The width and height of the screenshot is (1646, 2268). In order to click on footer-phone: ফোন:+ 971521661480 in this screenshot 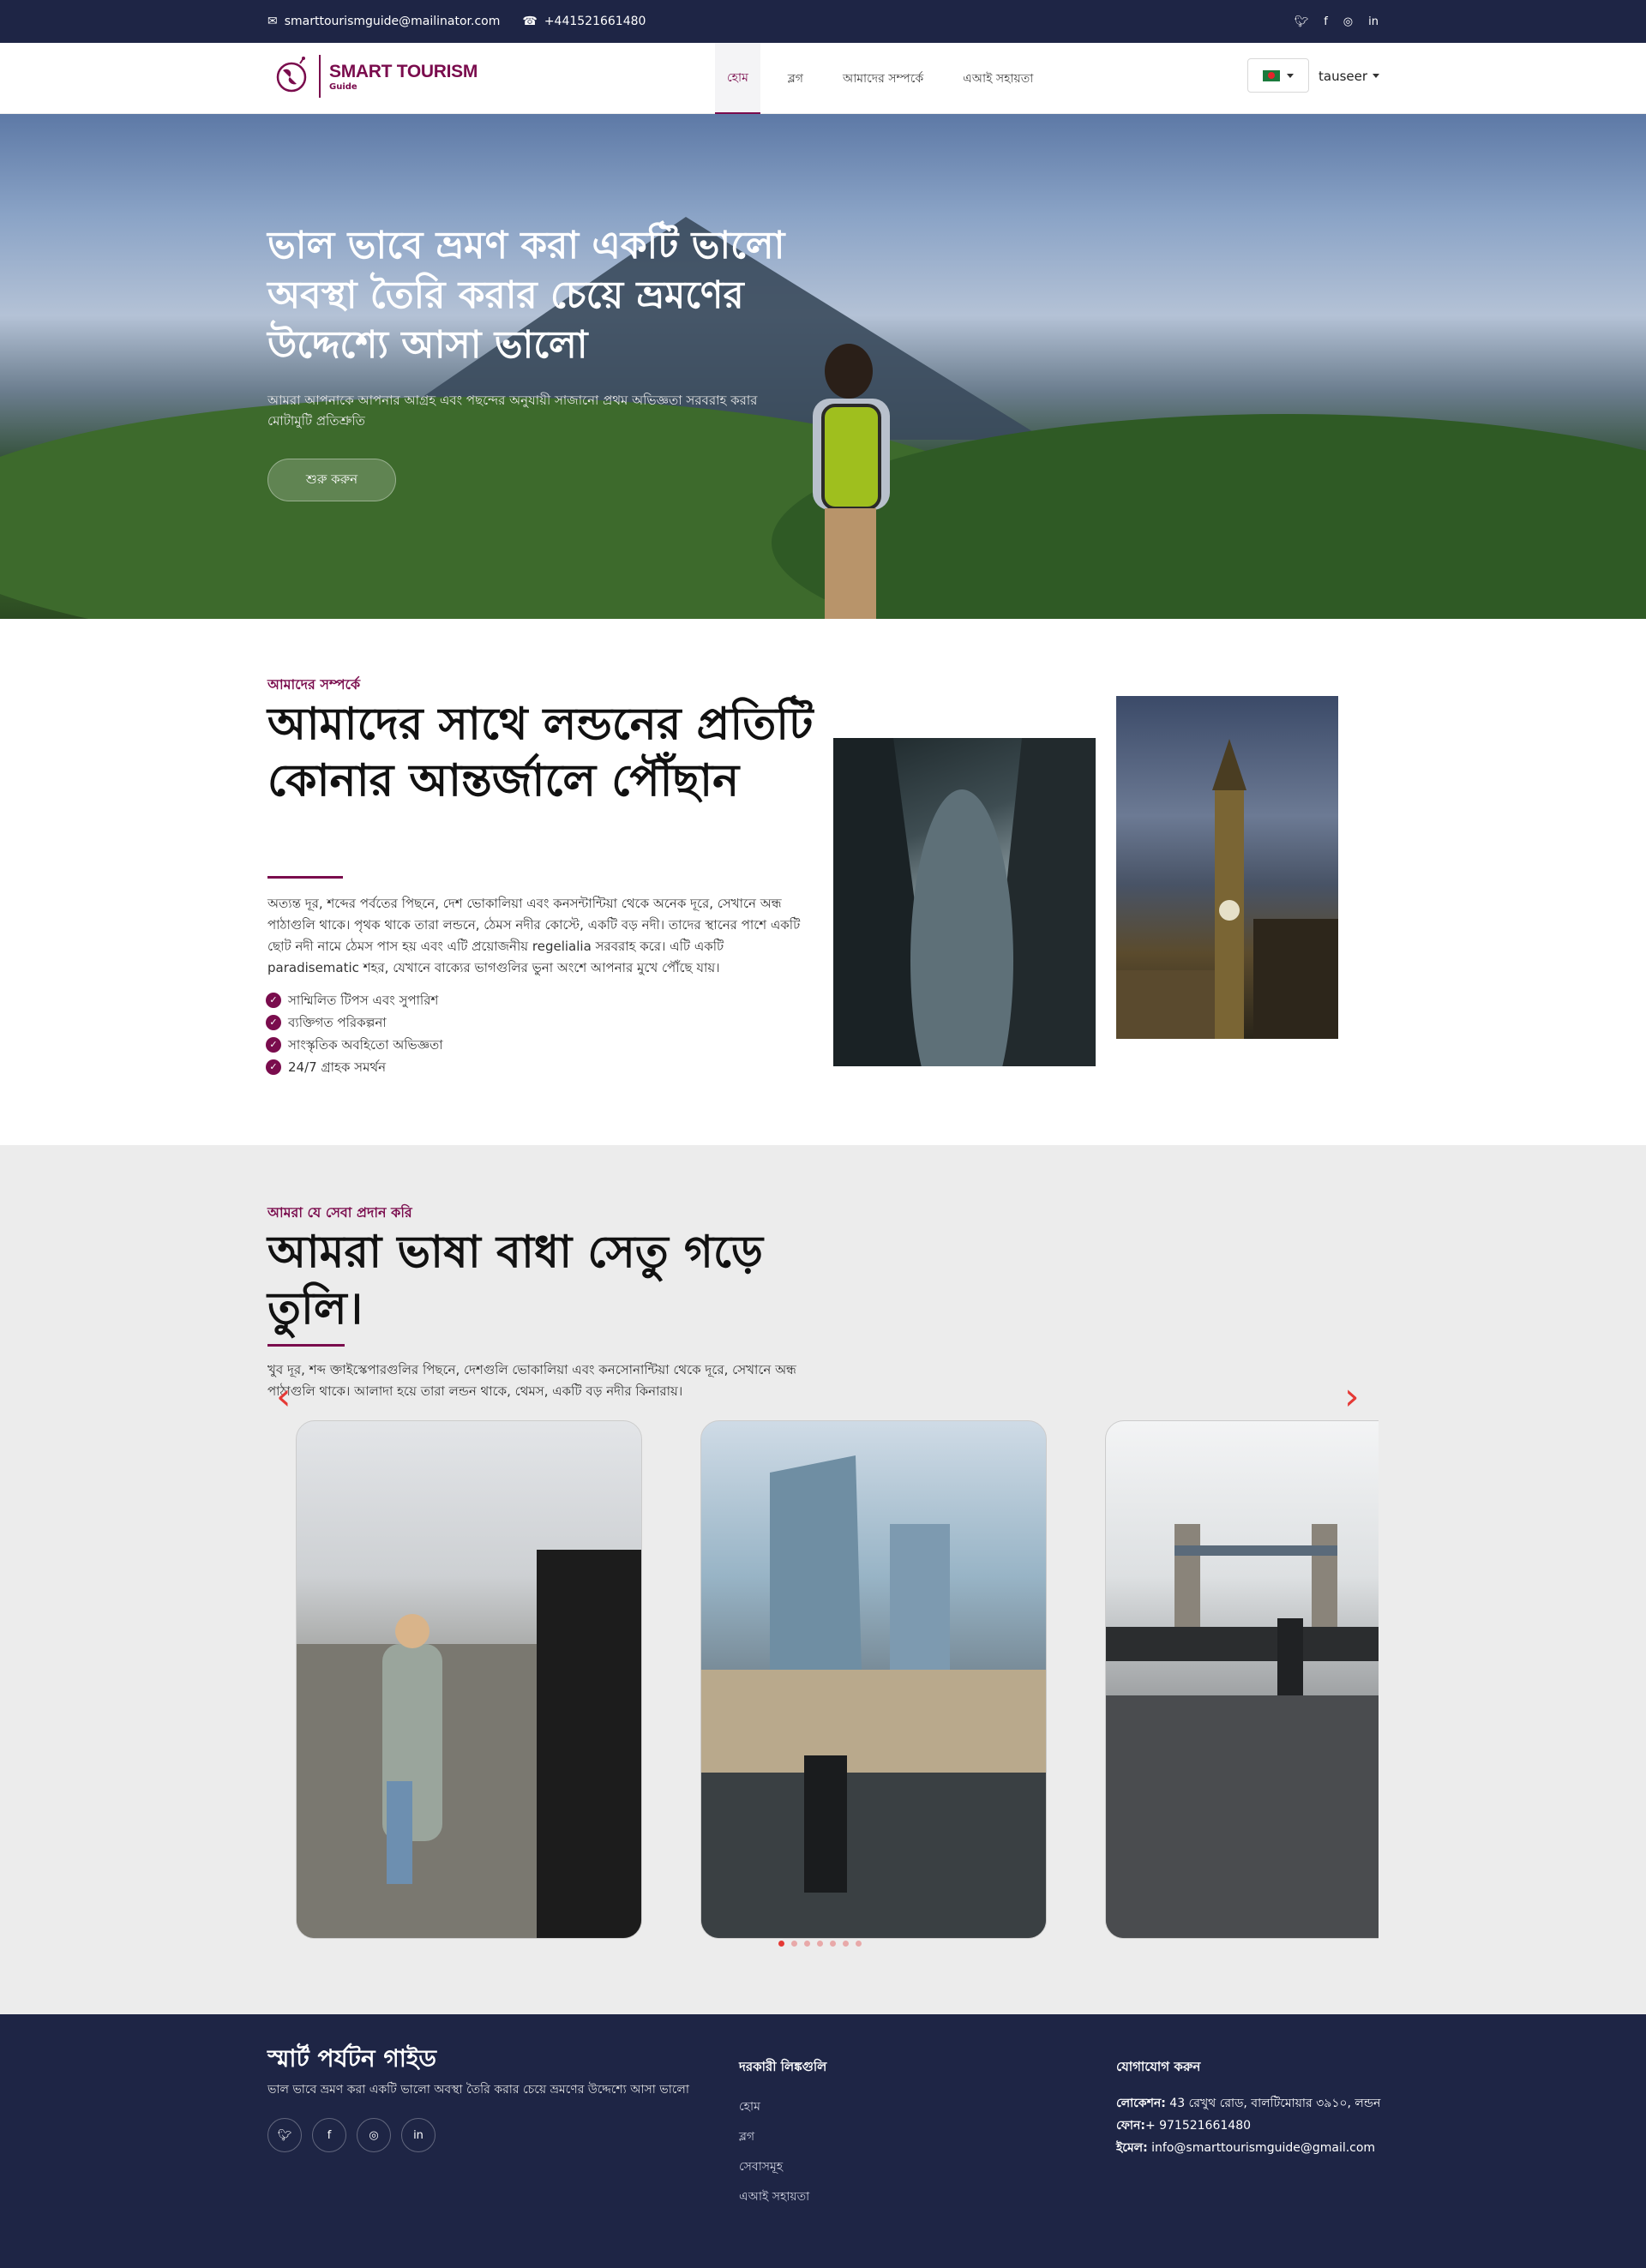, I will do `click(1253, 2126)`.